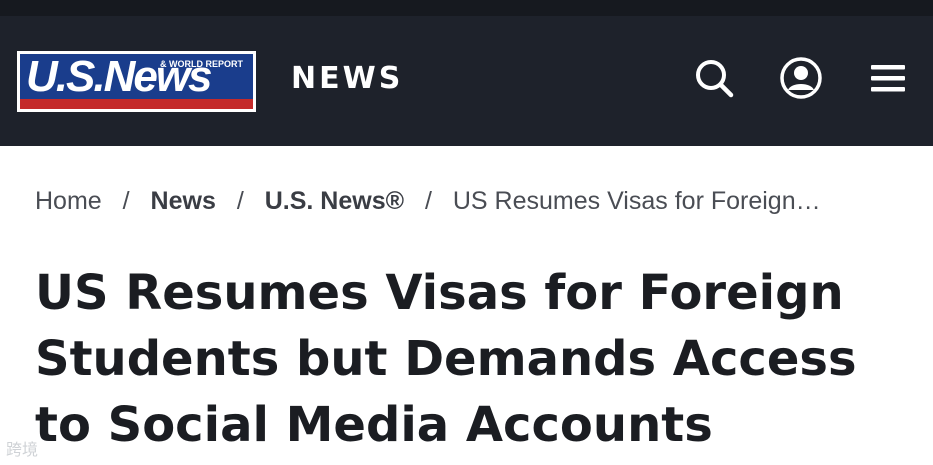 The width and height of the screenshot is (933, 465). I want to click on section-label: NEWS, so click(347, 78).